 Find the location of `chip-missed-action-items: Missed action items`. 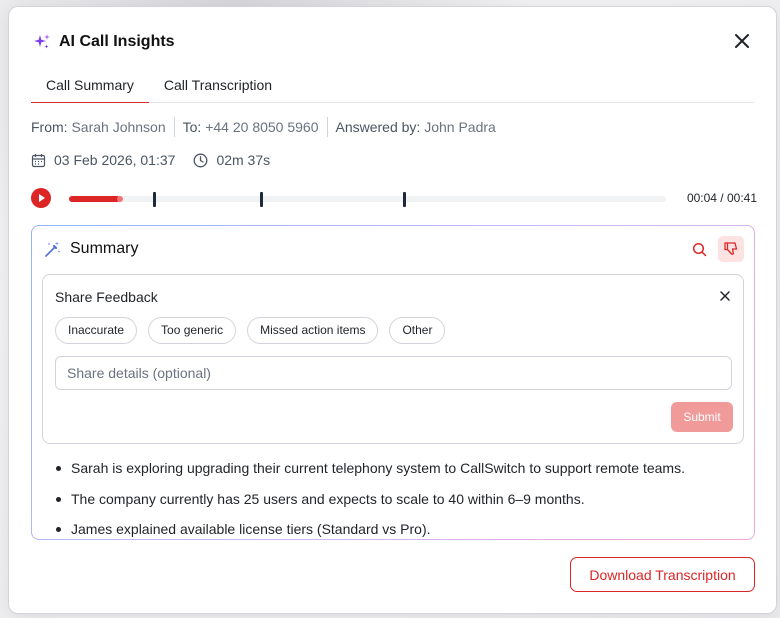

chip-missed-action-items: Missed action items is located at coordinates (313, 330).